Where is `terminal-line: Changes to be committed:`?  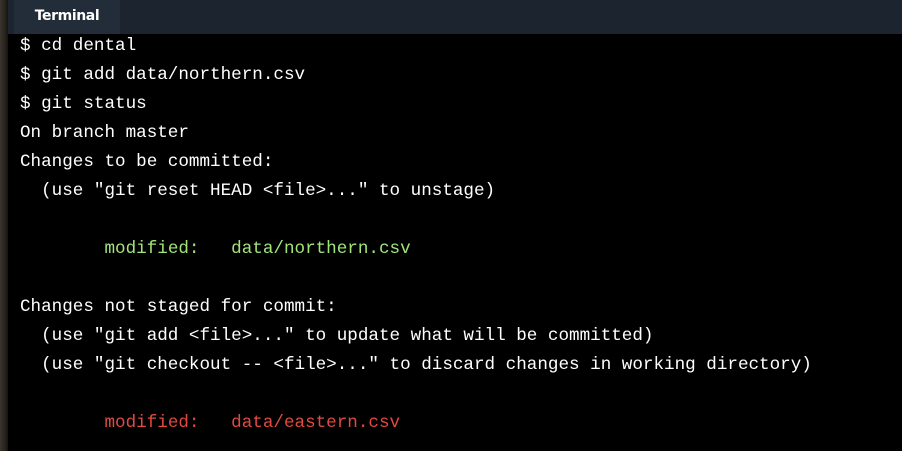
terminal-line: Changes to be committed: is located at coordinates (147, 162).